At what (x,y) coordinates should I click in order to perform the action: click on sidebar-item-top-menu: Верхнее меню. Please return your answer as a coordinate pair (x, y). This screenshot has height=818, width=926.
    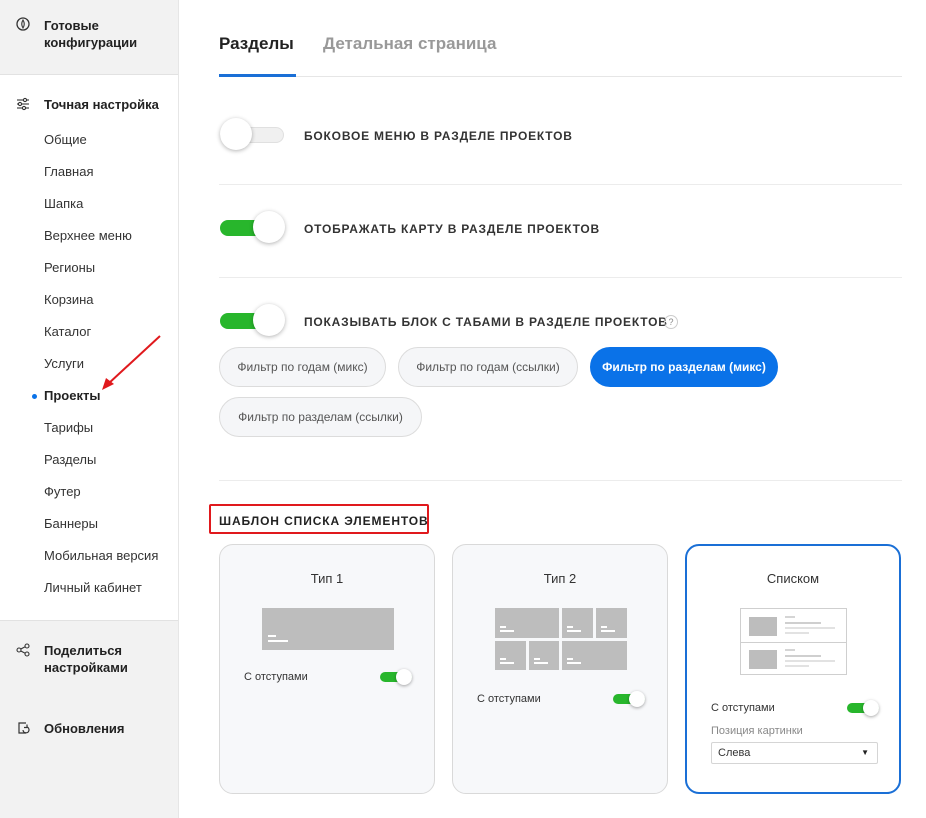
    Looking at the image, I should click on (88, 236).